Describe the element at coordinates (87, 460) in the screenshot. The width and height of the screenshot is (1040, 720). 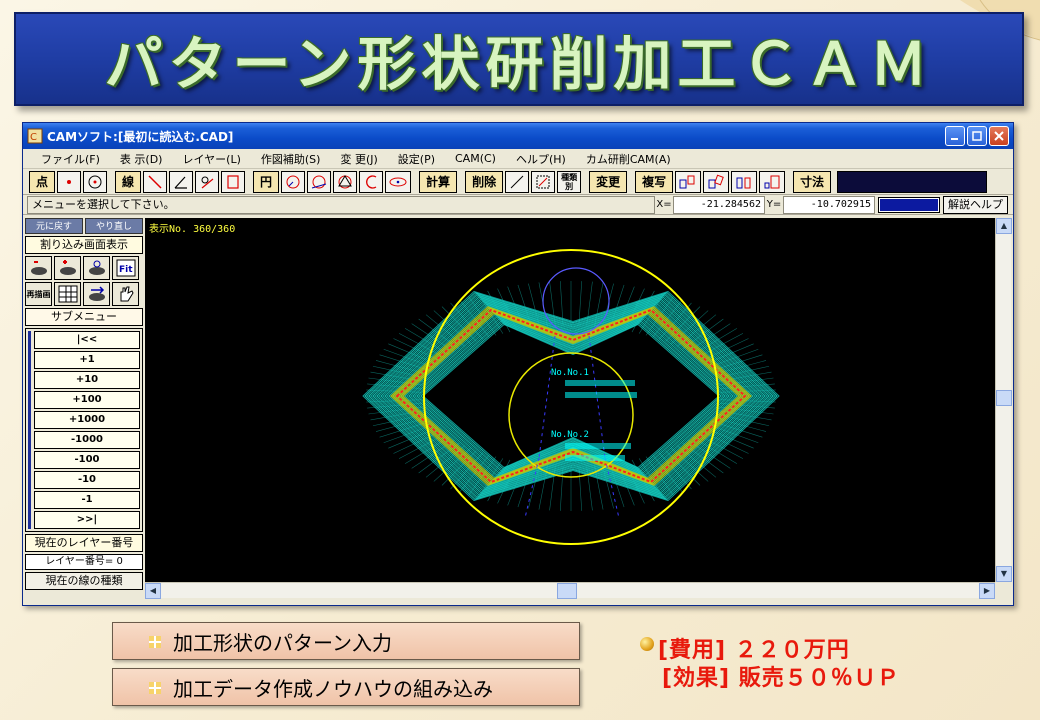
I see `submenu-minus100-button: -100` at that location.